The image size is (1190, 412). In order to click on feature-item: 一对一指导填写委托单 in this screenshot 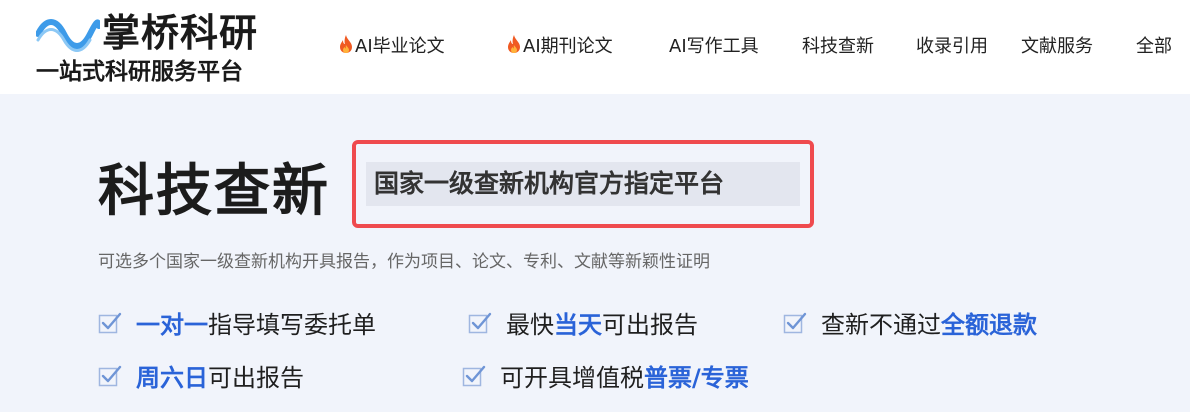, I will do `click(237, 325)`.